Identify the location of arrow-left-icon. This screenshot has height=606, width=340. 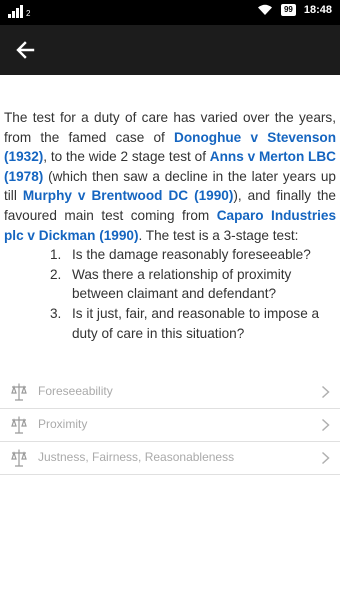
(25, 50).